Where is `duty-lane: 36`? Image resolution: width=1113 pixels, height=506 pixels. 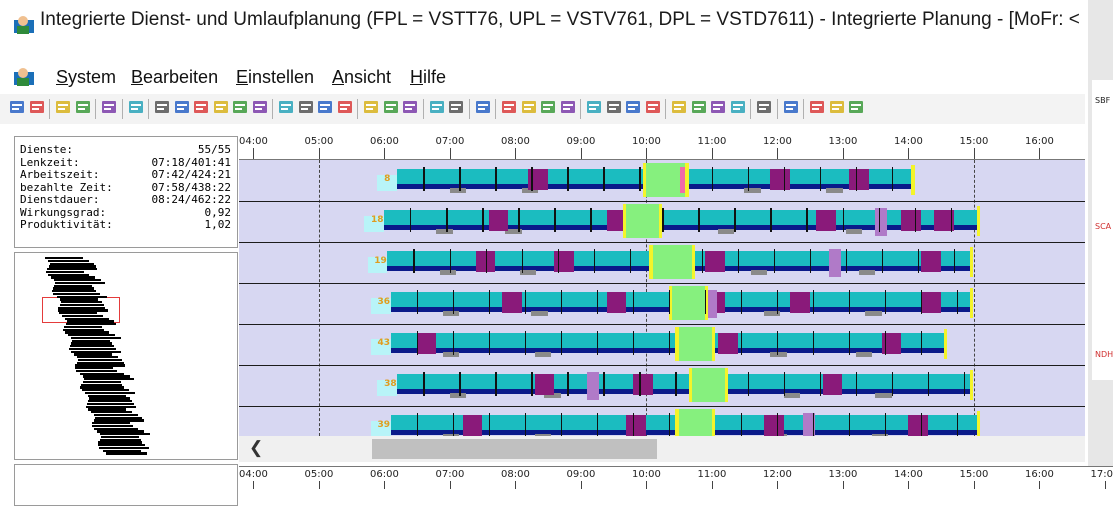
duty-lane: 36 is located at coordinates (662, 303).